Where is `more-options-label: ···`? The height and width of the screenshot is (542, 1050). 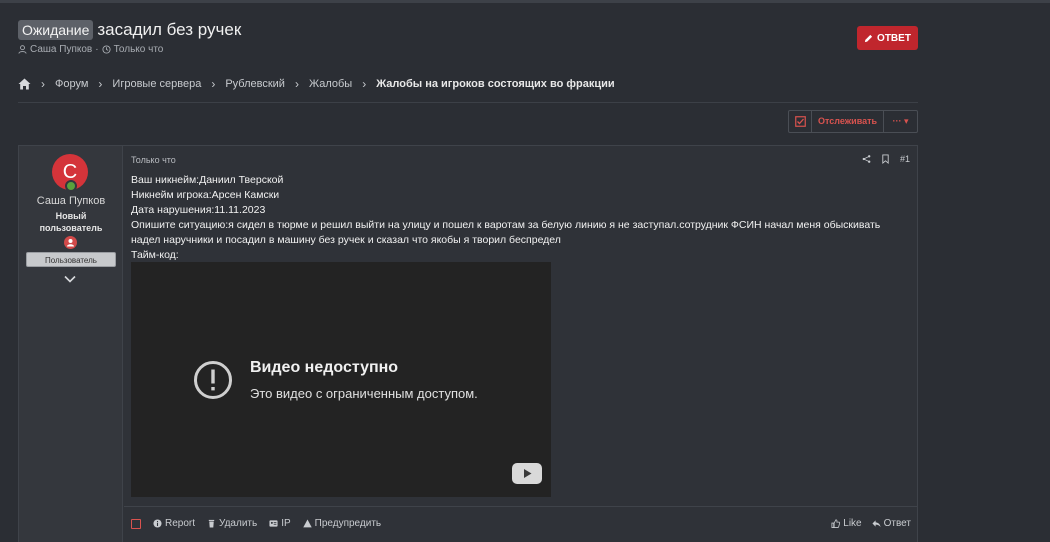 more-options-label: ··· is located at coordinates (897, 121).